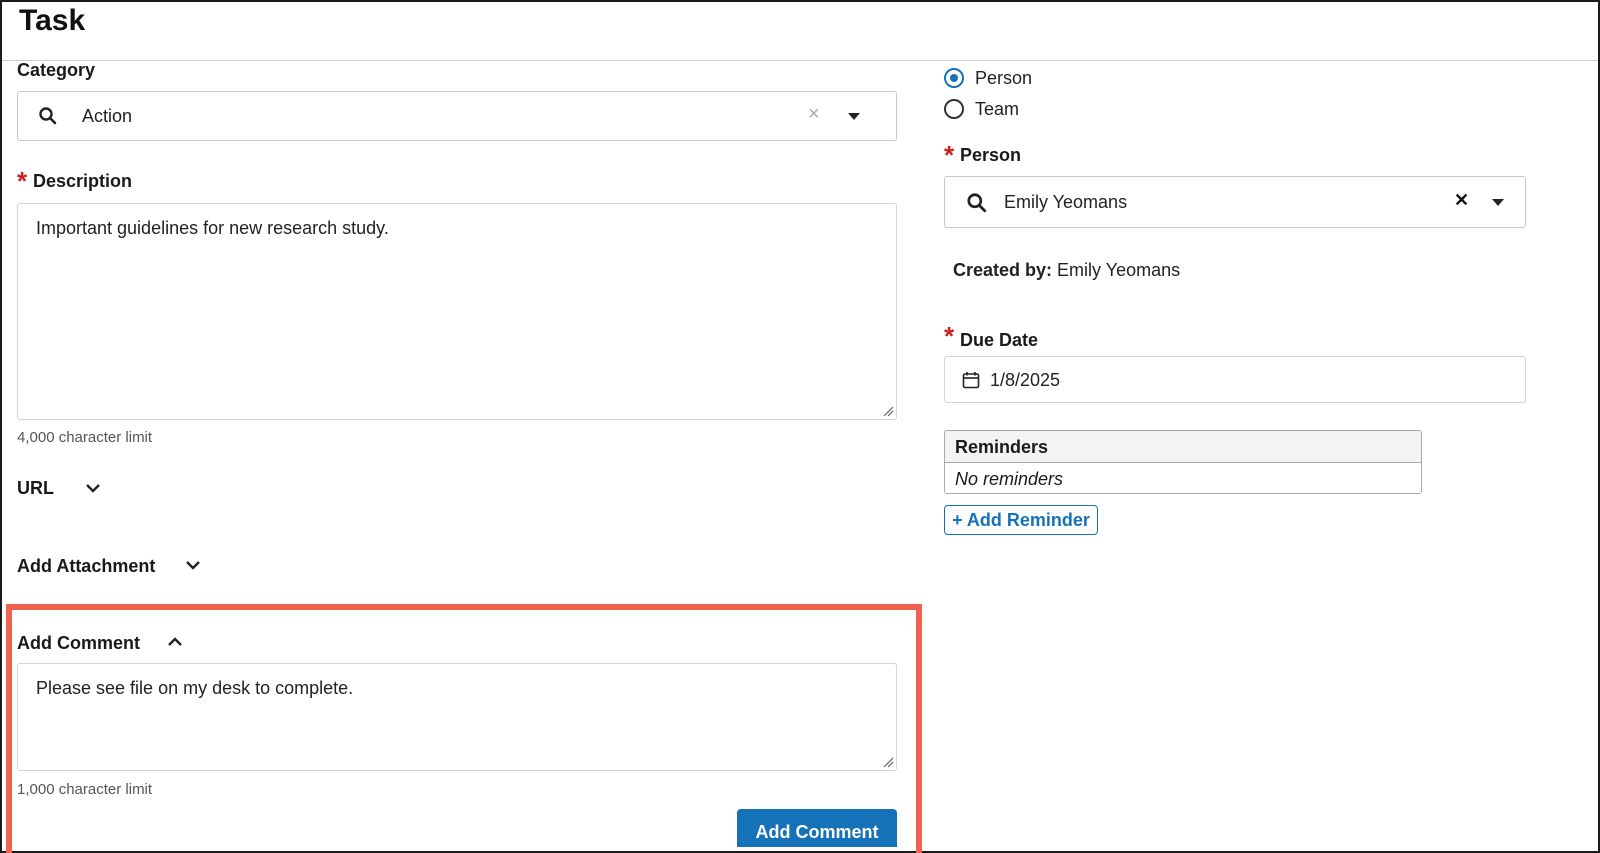 Image resolution: width=1600 pixels, height=853 pixels. I want to click on created-by-label: Created by:, so click(1003, 270).